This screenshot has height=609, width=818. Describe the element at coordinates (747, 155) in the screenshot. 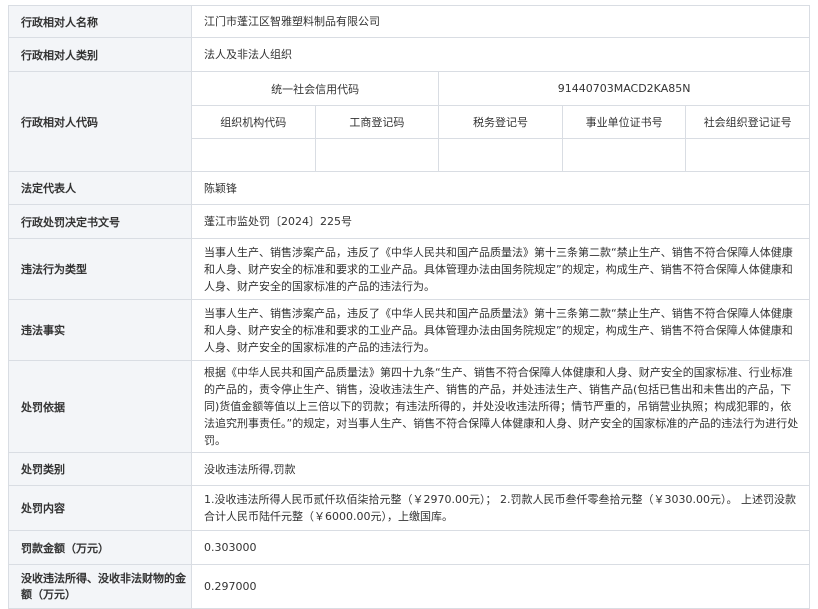

I see `social-org-value` at that location.